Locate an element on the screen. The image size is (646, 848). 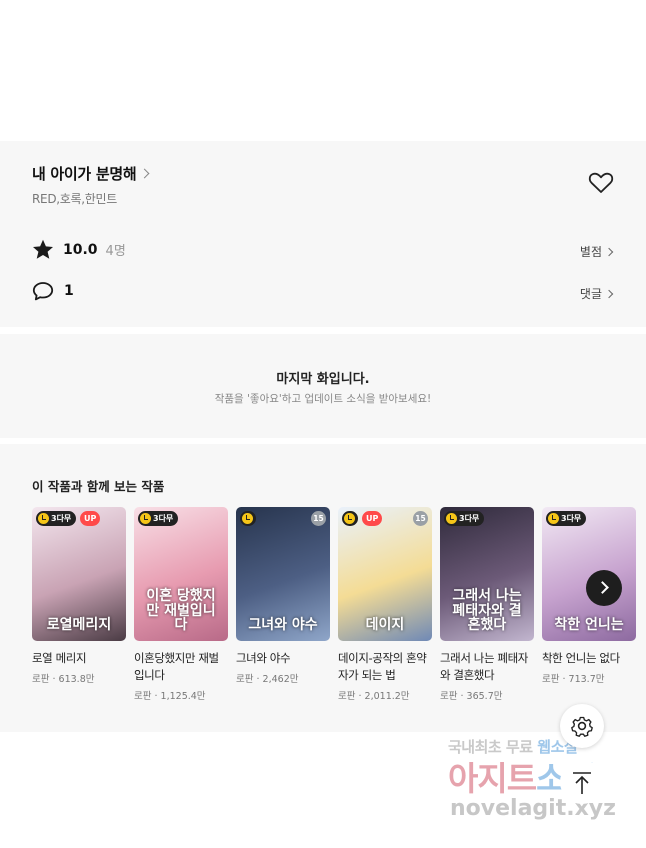
recommendation-card: UP 15 데이지데이지-공작의 혼약자가 되는 법로판 · 2,011.2만 is located at coordinates (385, 604).